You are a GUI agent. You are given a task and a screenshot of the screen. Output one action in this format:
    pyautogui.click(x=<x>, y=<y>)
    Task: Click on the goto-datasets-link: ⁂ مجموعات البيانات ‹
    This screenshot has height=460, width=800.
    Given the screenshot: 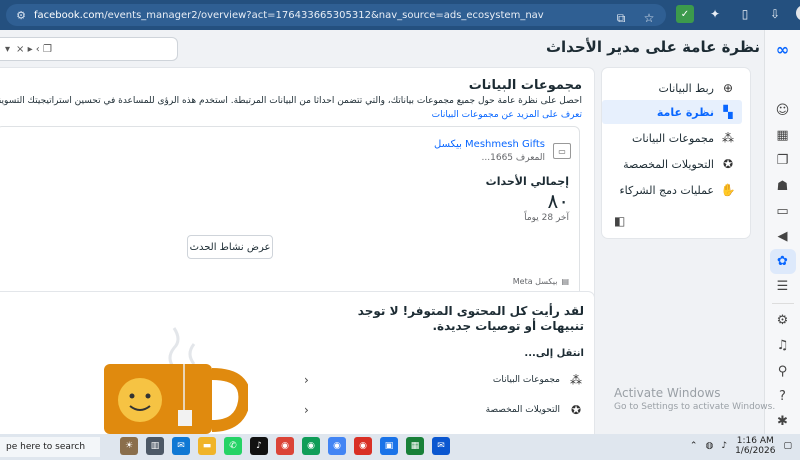 What is the action you would take?
    pyautogui.click(x=444, y=380)
    